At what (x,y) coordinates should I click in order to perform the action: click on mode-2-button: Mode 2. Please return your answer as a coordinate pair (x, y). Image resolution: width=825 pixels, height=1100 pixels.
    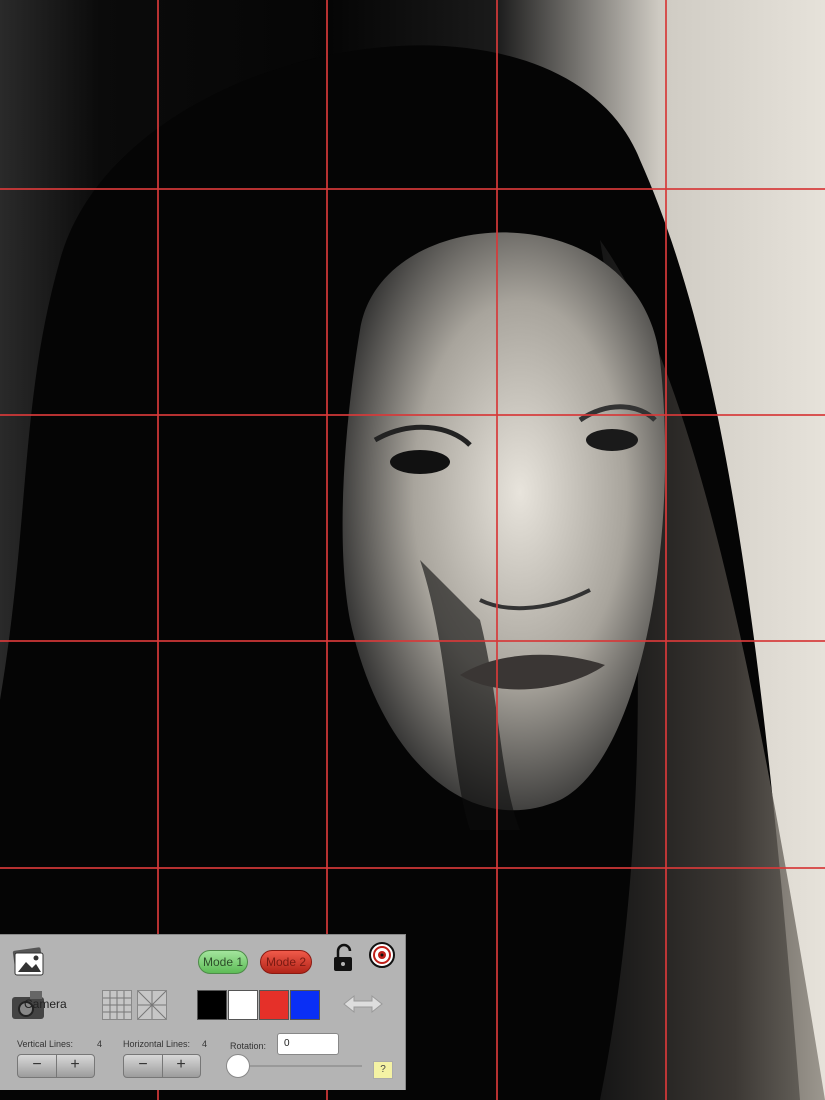
    Looking at the image, I should click on (286, 962).